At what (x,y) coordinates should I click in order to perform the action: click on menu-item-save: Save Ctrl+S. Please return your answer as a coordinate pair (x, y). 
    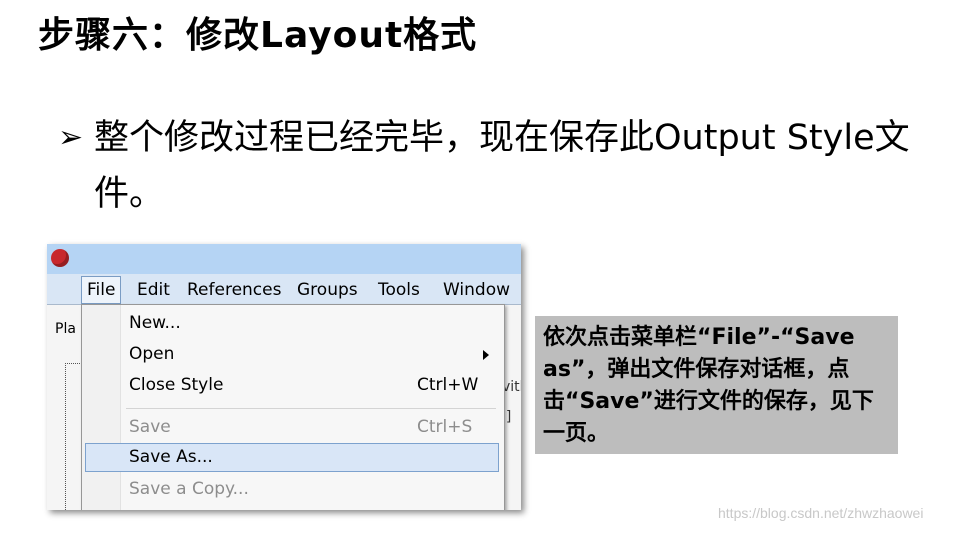
    Looking at the image, I should click on (292, 427).